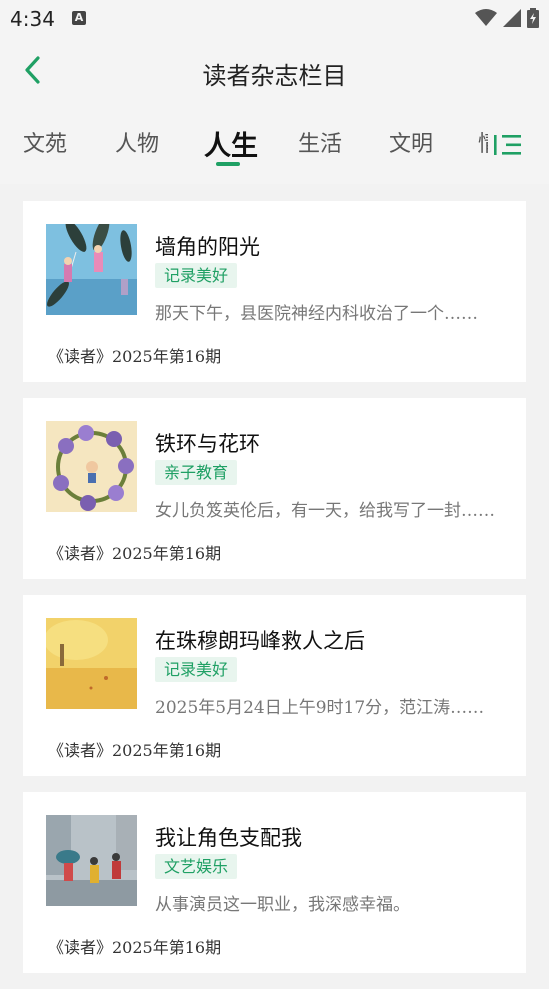 The height and width of the screenshot is (989, 549). Describe the element at coordinates (260, 641) in the screenshot. I see `article-title: 在珠穆朗玛峰救人之后` at that location.